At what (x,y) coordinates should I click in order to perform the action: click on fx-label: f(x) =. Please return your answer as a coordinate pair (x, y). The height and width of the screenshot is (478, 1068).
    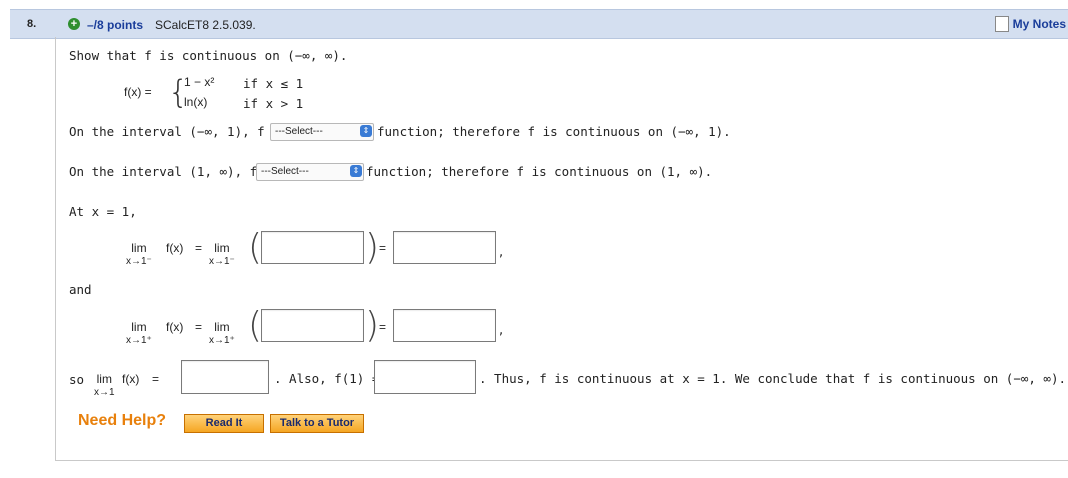
    Looking at the image, I should click on (138, 92).